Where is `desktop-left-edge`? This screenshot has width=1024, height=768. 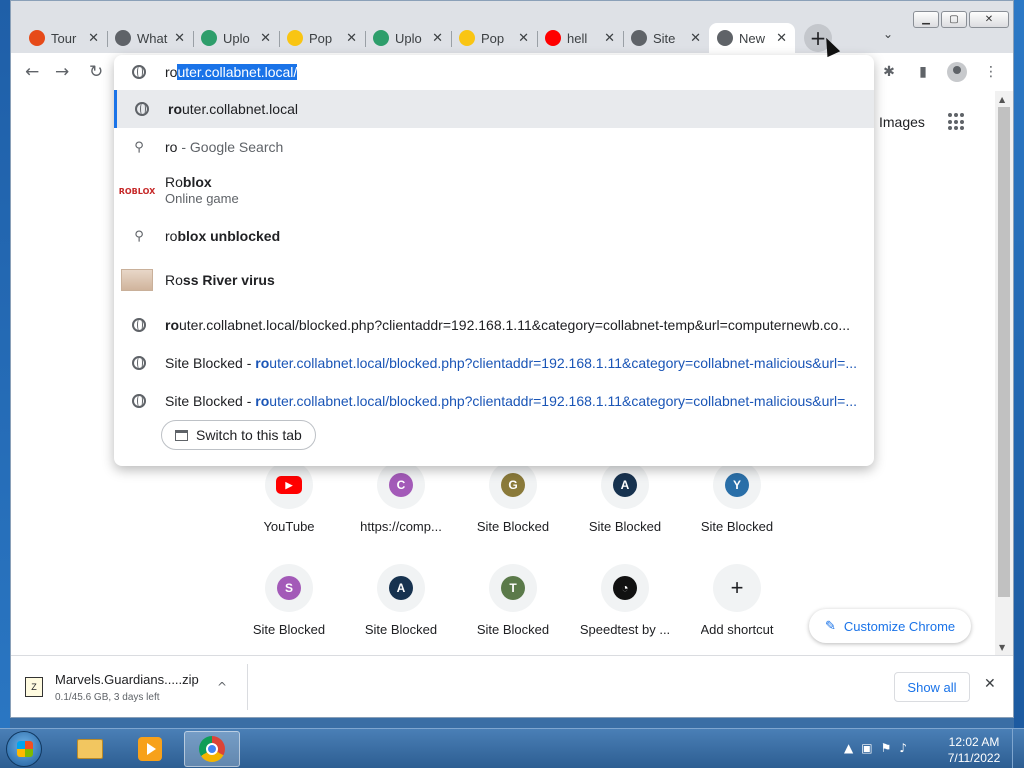 desktop-left-edge is located at coordinates (5, 364).